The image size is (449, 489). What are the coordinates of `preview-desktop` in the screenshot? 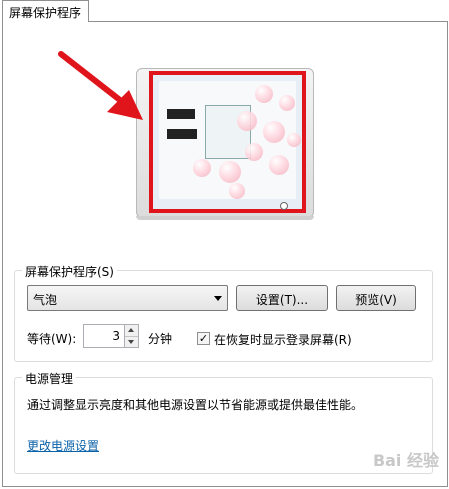 It's located at (230, 140).